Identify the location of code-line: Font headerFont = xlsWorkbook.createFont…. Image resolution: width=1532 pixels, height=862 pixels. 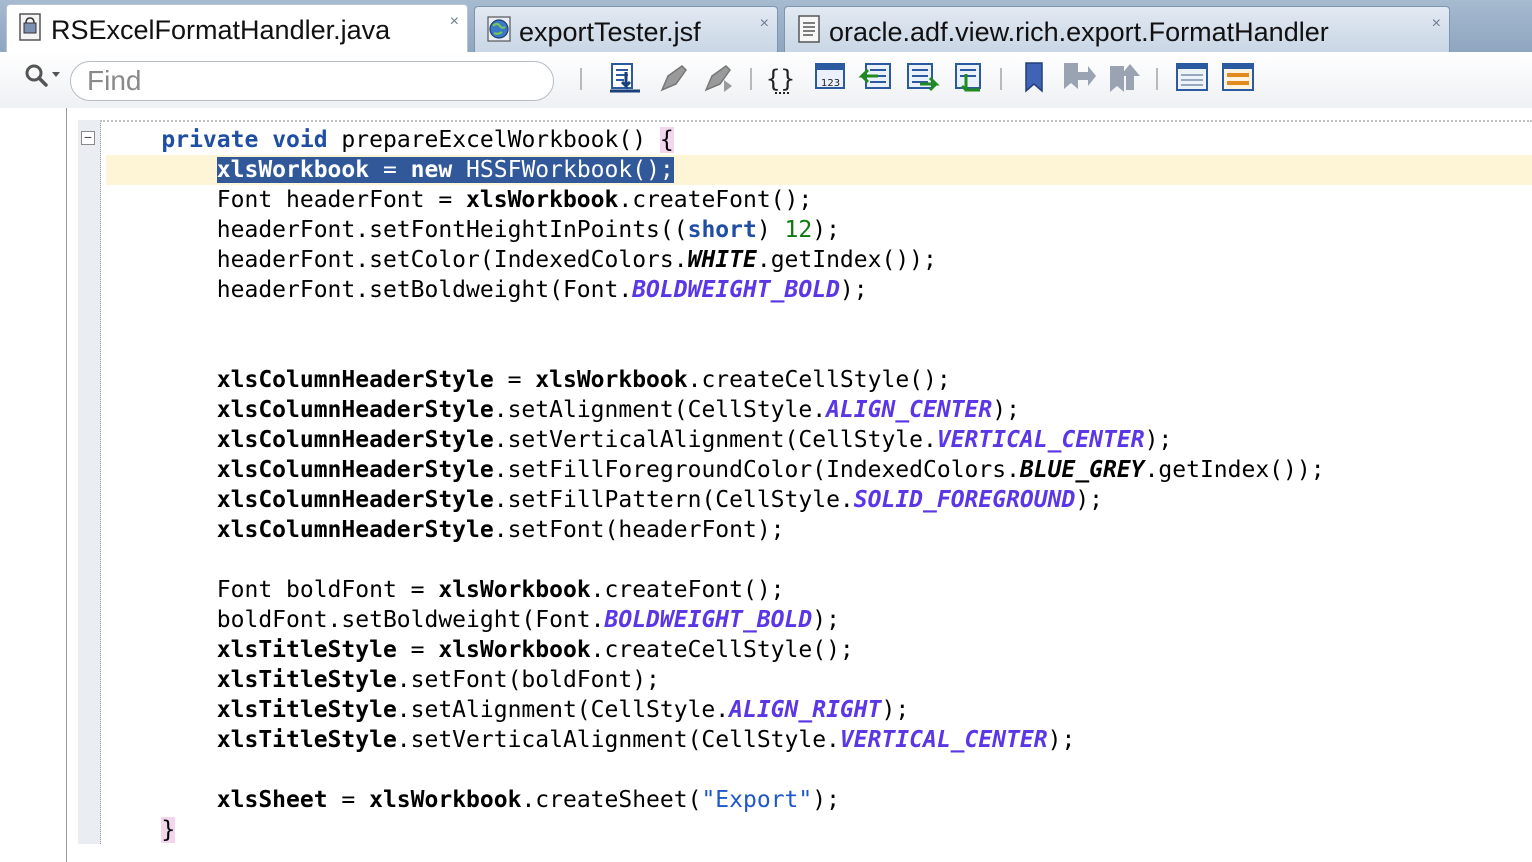
(459, 200).